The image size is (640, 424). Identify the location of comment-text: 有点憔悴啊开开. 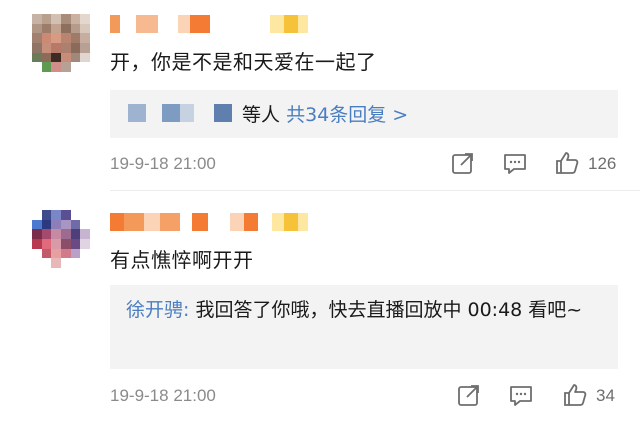
(182, 260).